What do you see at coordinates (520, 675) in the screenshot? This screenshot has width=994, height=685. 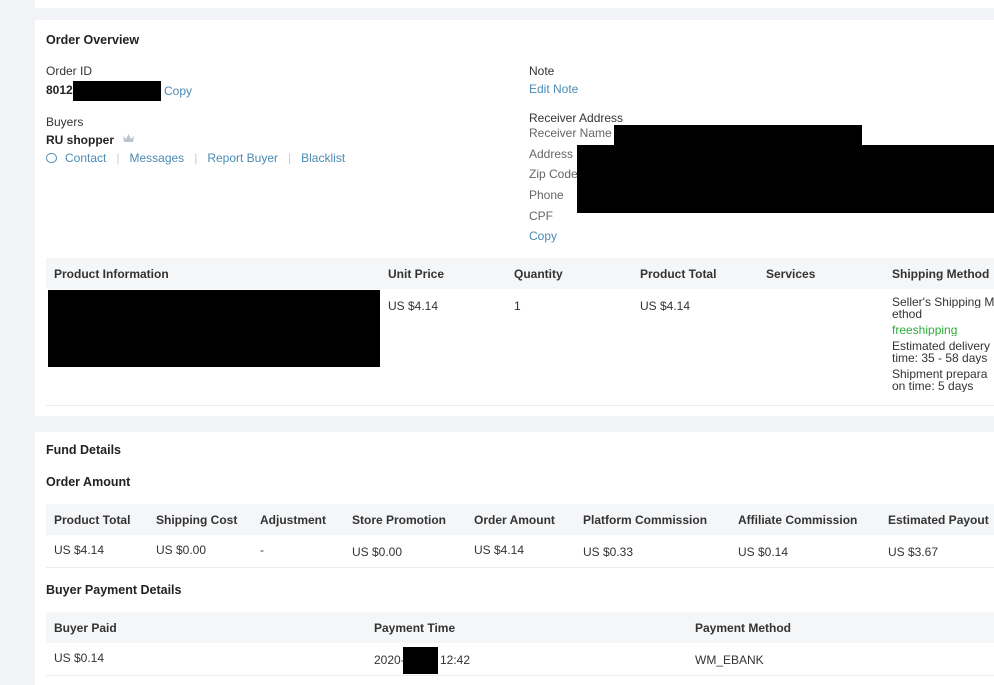 I see `payment-divider` at bounding box center [520, 675].